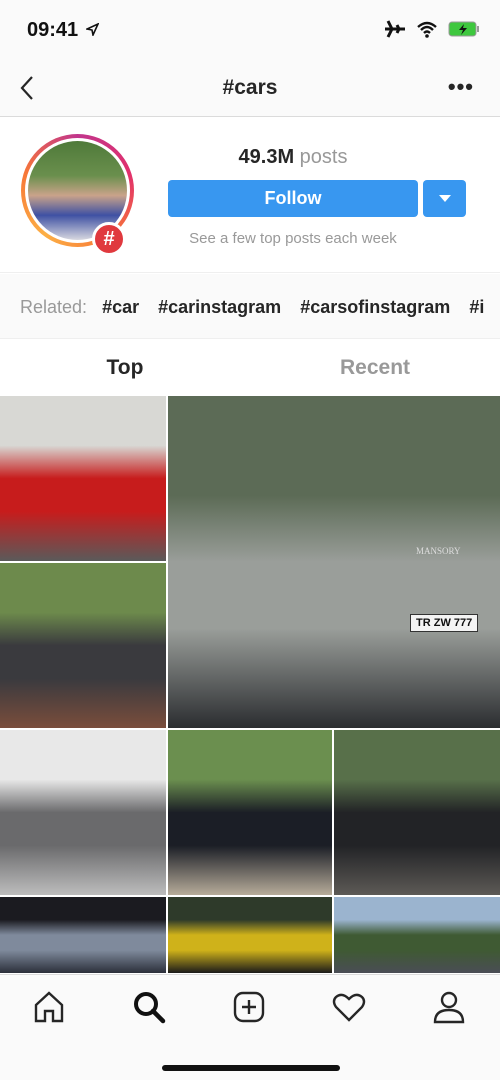  What do you see at coordinates (54, 307) in the screenshot?
I see `related-label: Related:` at bounding box center [54, 307].